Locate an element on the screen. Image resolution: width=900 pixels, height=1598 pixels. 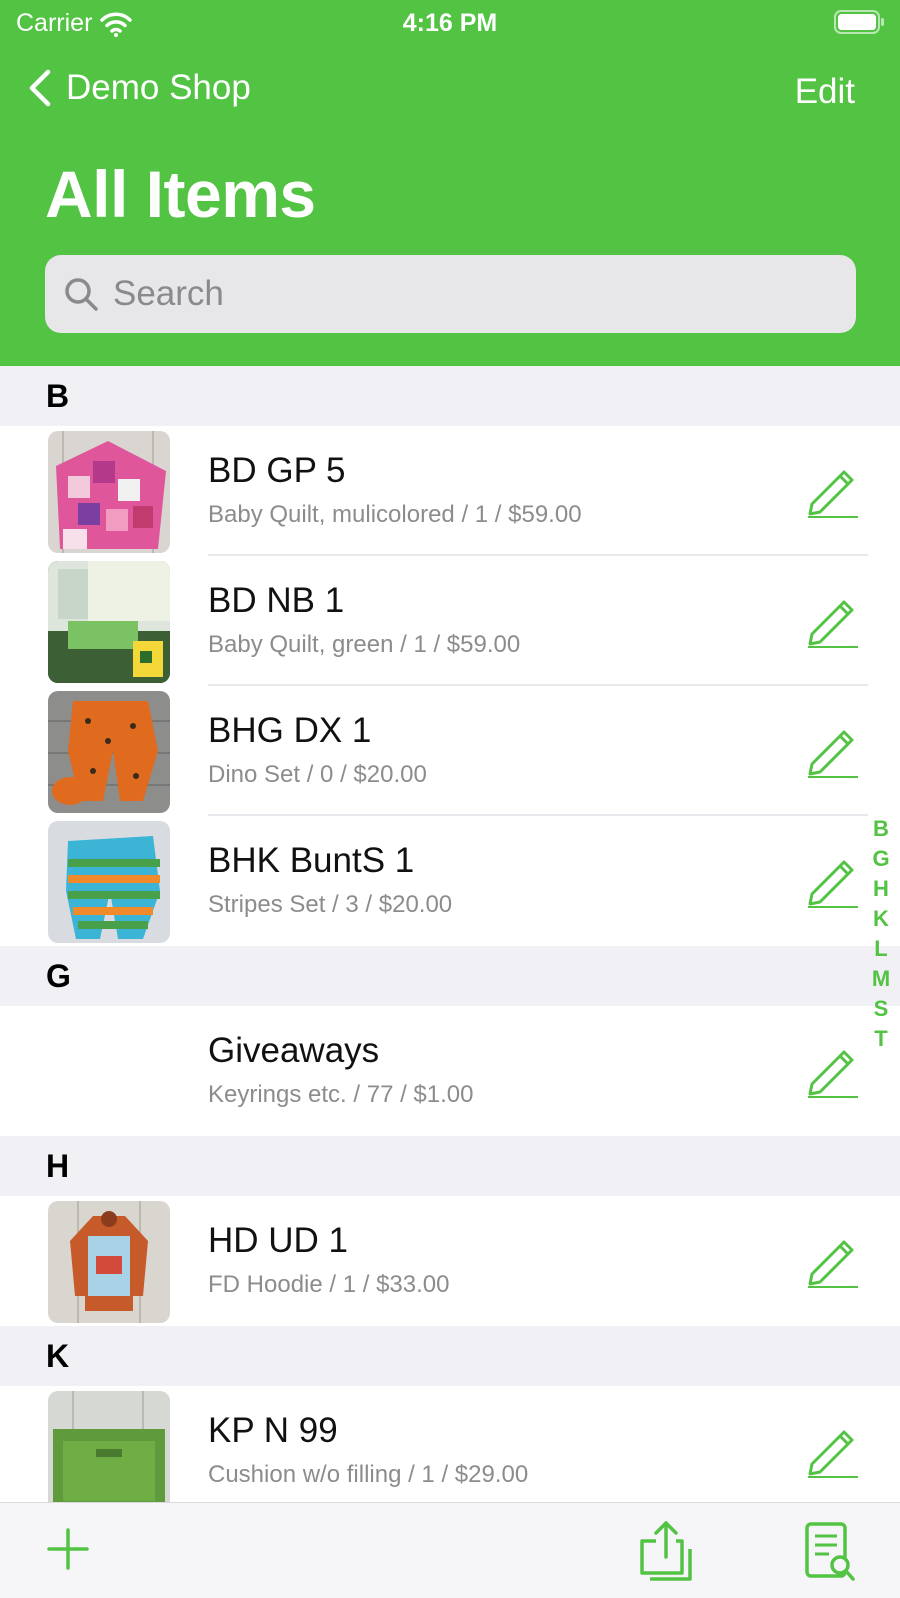
item-title: Giveaways is located at coordinates (294, 1050).